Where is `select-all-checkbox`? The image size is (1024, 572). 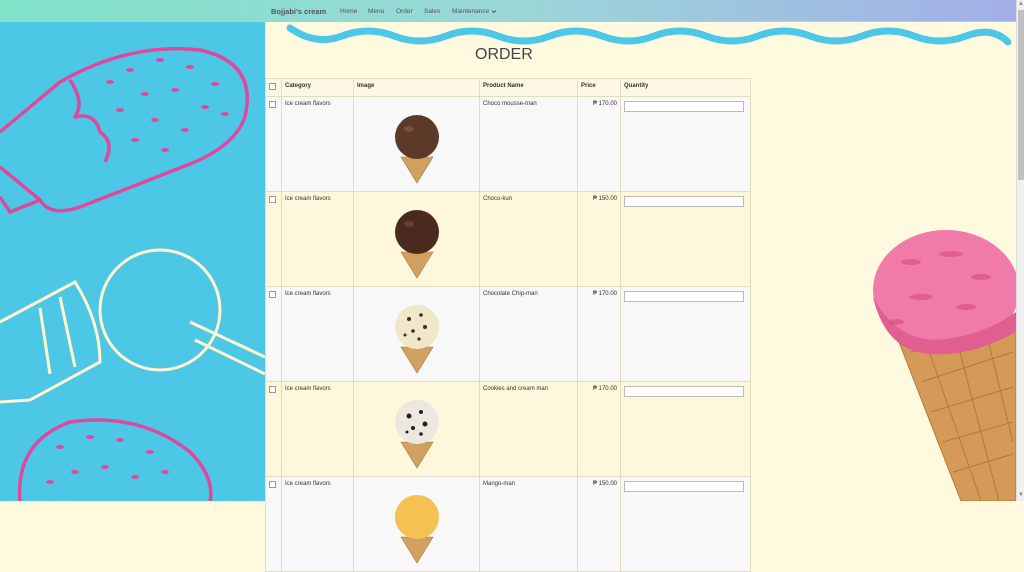 select-all-checkbox is located at coordinates (272, 86).